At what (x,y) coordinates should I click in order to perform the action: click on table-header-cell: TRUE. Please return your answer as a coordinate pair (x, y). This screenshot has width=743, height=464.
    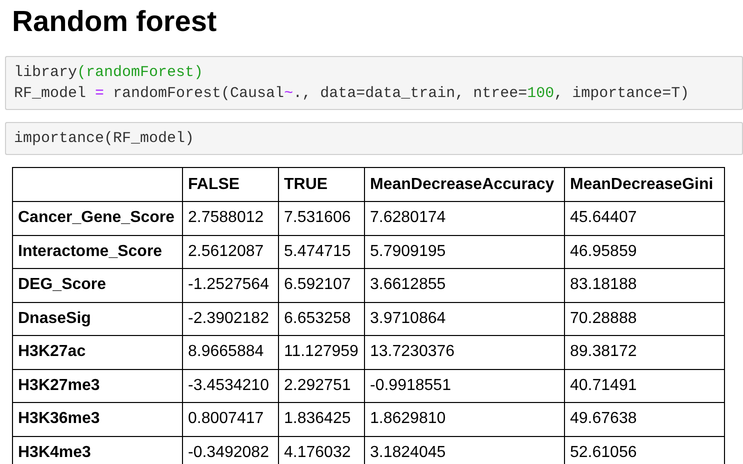
    Looking at the image, I should click on (321, 185).